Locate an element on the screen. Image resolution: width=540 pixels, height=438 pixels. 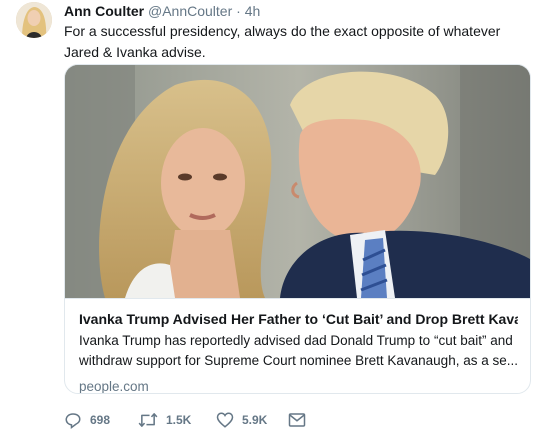
like-count: 5.9K is located at coordinates (255, 420).